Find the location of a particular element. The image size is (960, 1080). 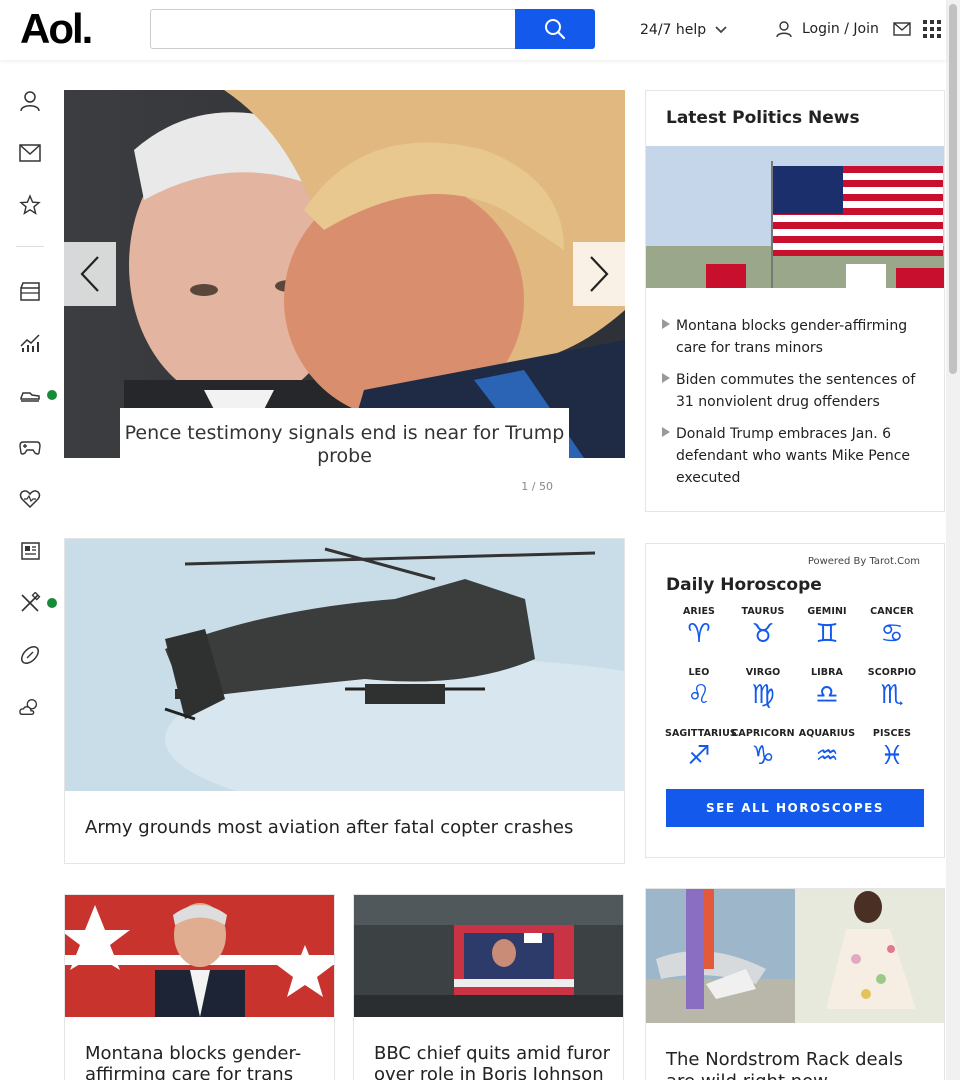

sagittarius-icon: ♐ is located at coordinates (699, 756).